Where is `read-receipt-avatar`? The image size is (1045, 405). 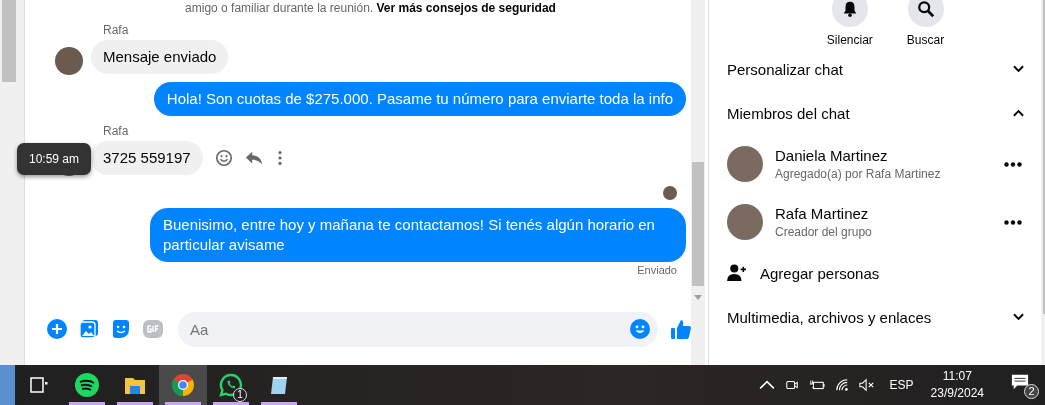
read-receipt-avatar is located at coordinates (670, 193).